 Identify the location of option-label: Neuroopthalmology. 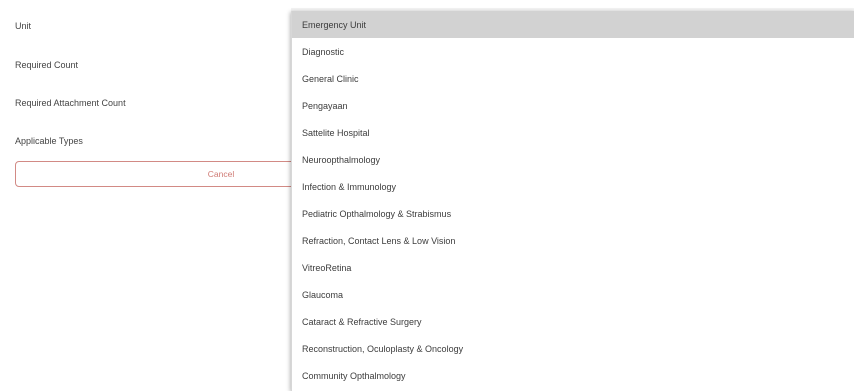
(341, 159).